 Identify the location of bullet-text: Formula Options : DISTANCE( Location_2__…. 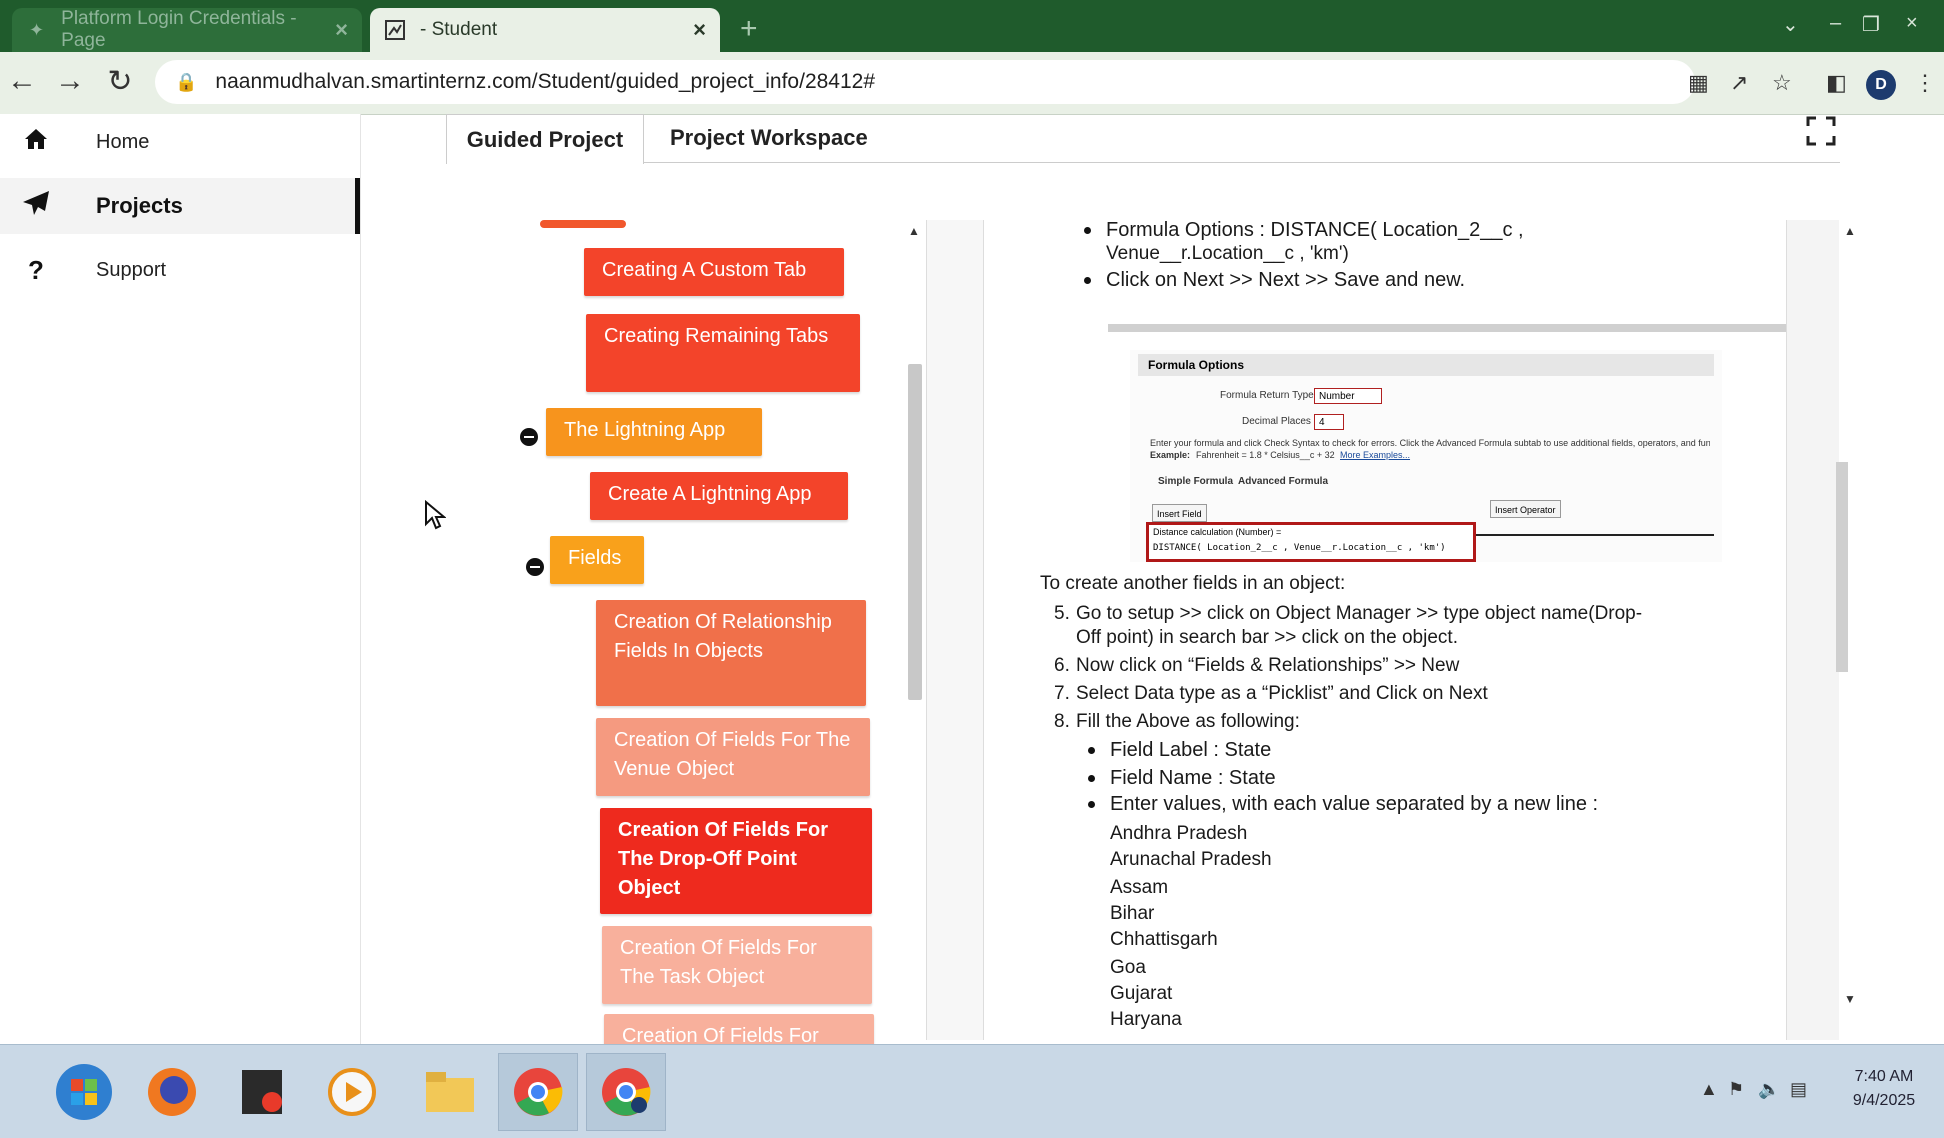
(1304, 230).